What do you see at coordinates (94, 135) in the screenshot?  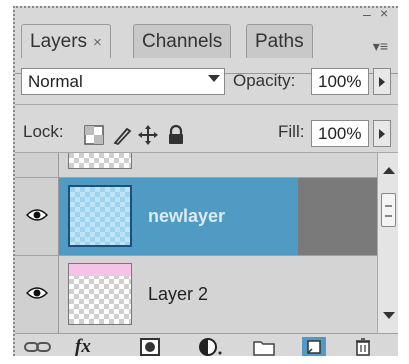 I see `lock-transparent-icon` at bounding box center [94, 135].